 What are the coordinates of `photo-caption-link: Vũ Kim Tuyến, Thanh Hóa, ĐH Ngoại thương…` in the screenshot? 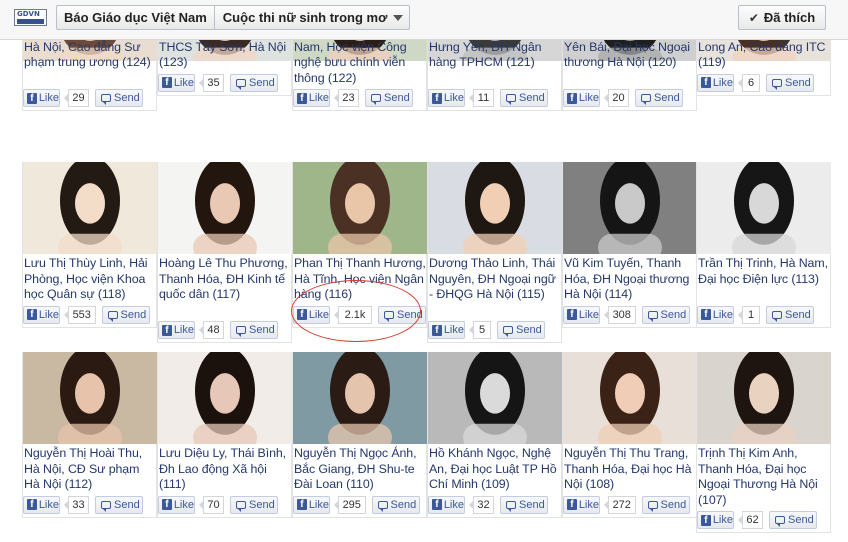 It's located at (630, 279).